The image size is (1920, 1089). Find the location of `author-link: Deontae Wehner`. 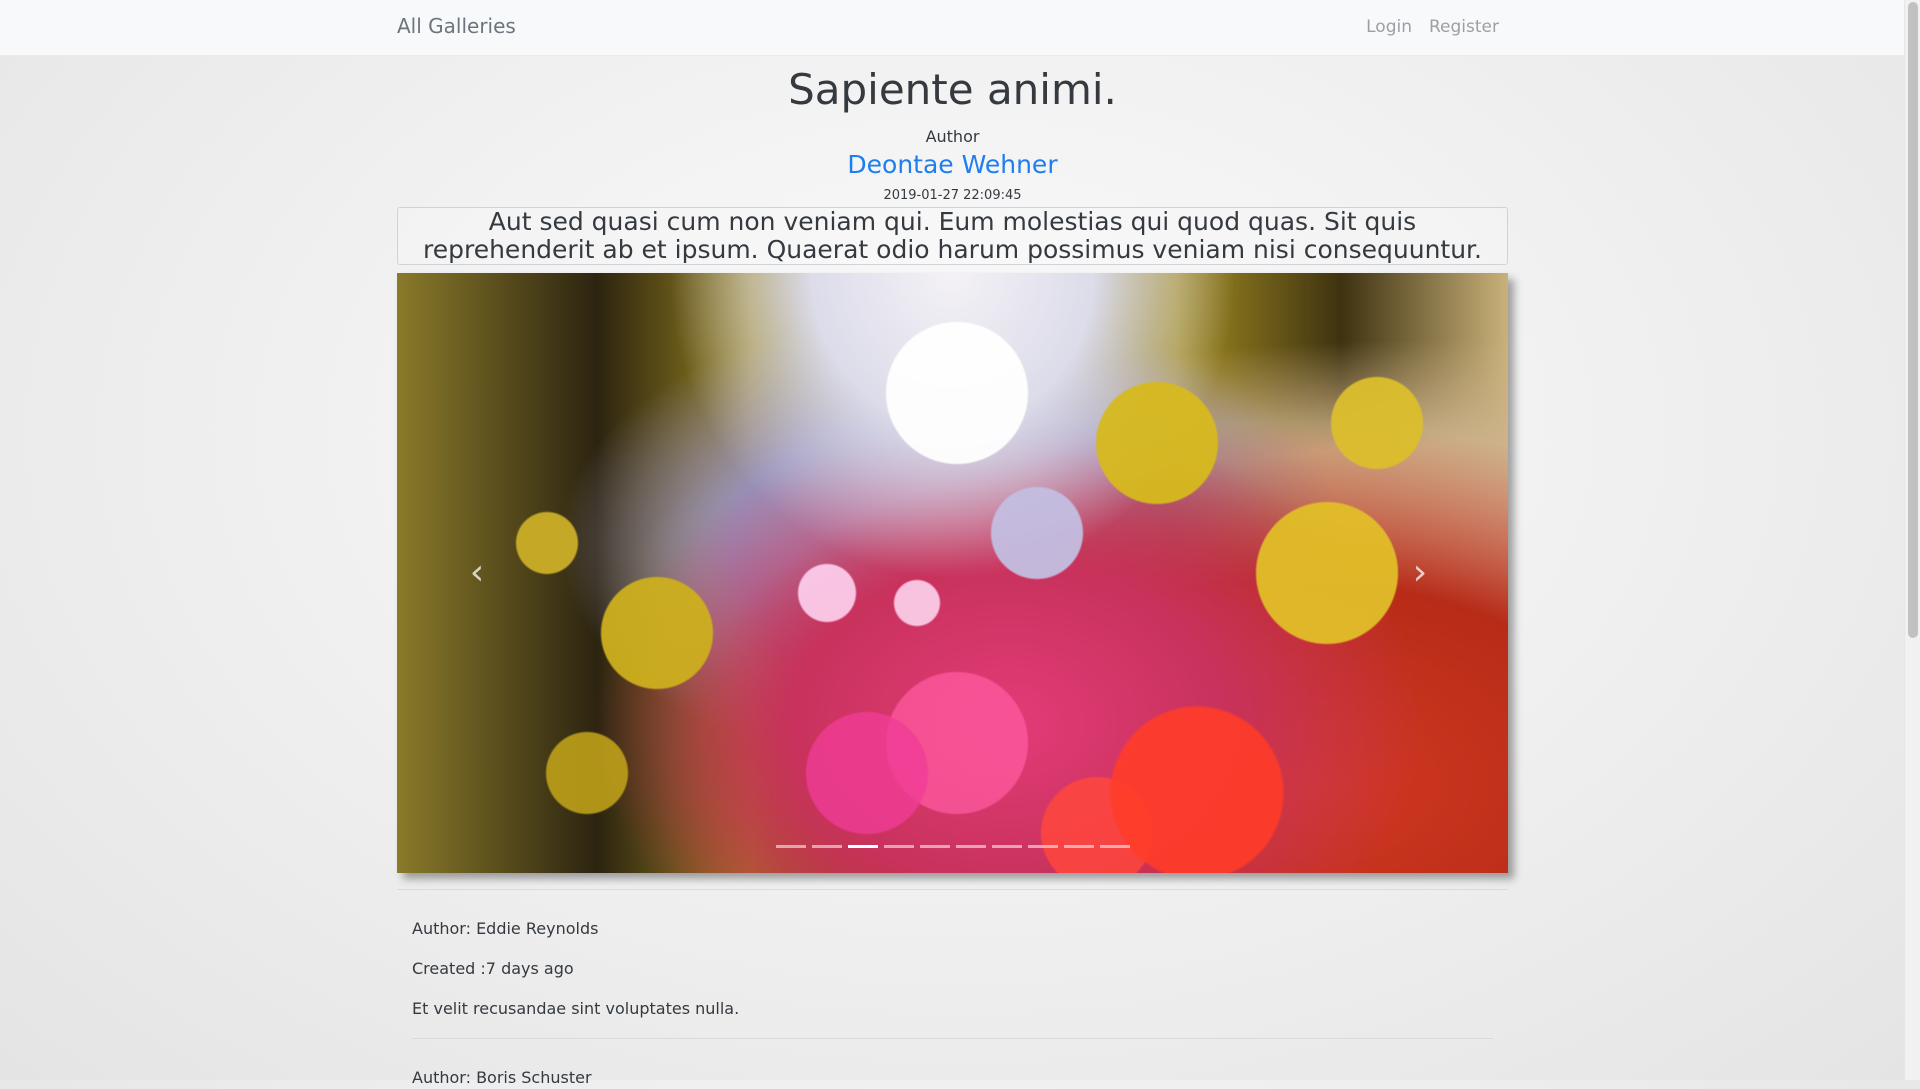

author-link: Deontae Wehner is located at coordinates (952, 165).